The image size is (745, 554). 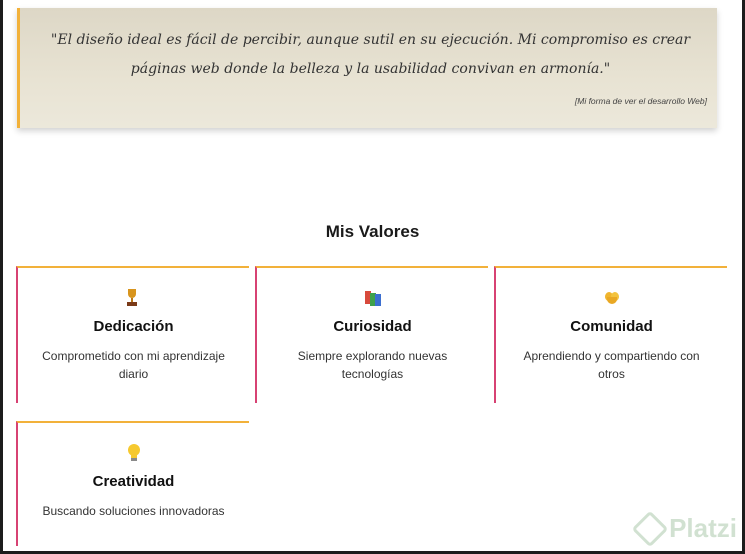 What do you see at coordinates (611, 365) in the screenshot?
I see `value-card-description: Aprendiendo y compartiendo con otros` at bounding box center [611, 365].